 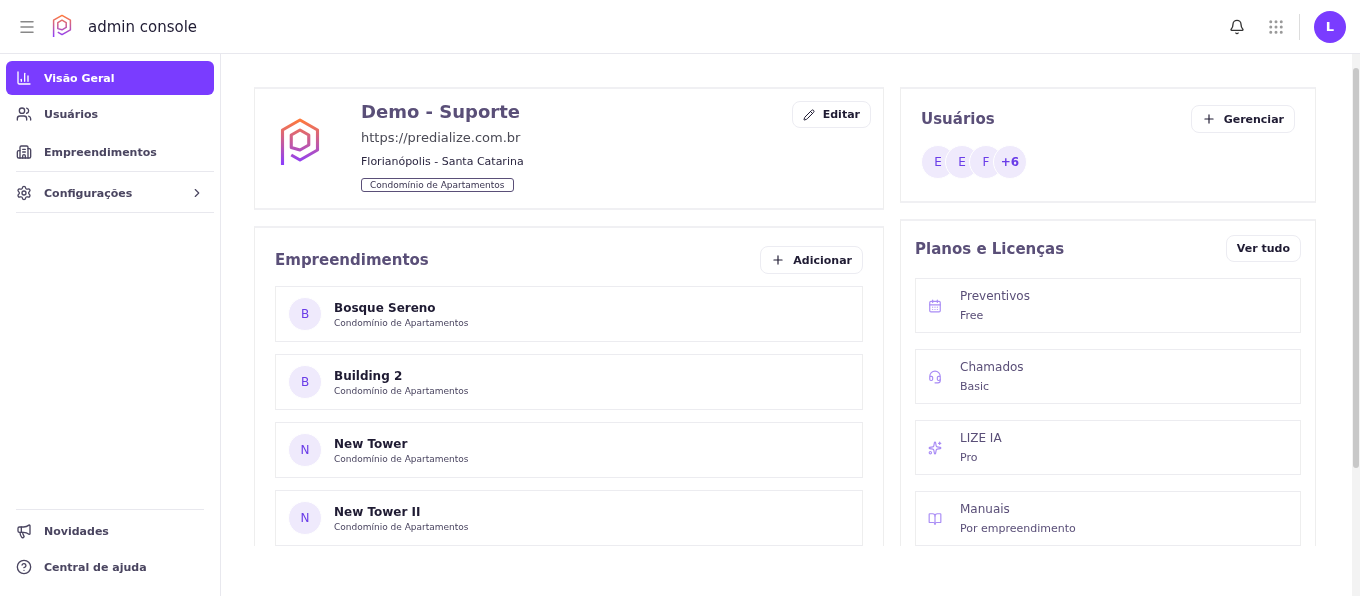 I want to click on nav-item: Visão Geral, so click(x=110, y=78).